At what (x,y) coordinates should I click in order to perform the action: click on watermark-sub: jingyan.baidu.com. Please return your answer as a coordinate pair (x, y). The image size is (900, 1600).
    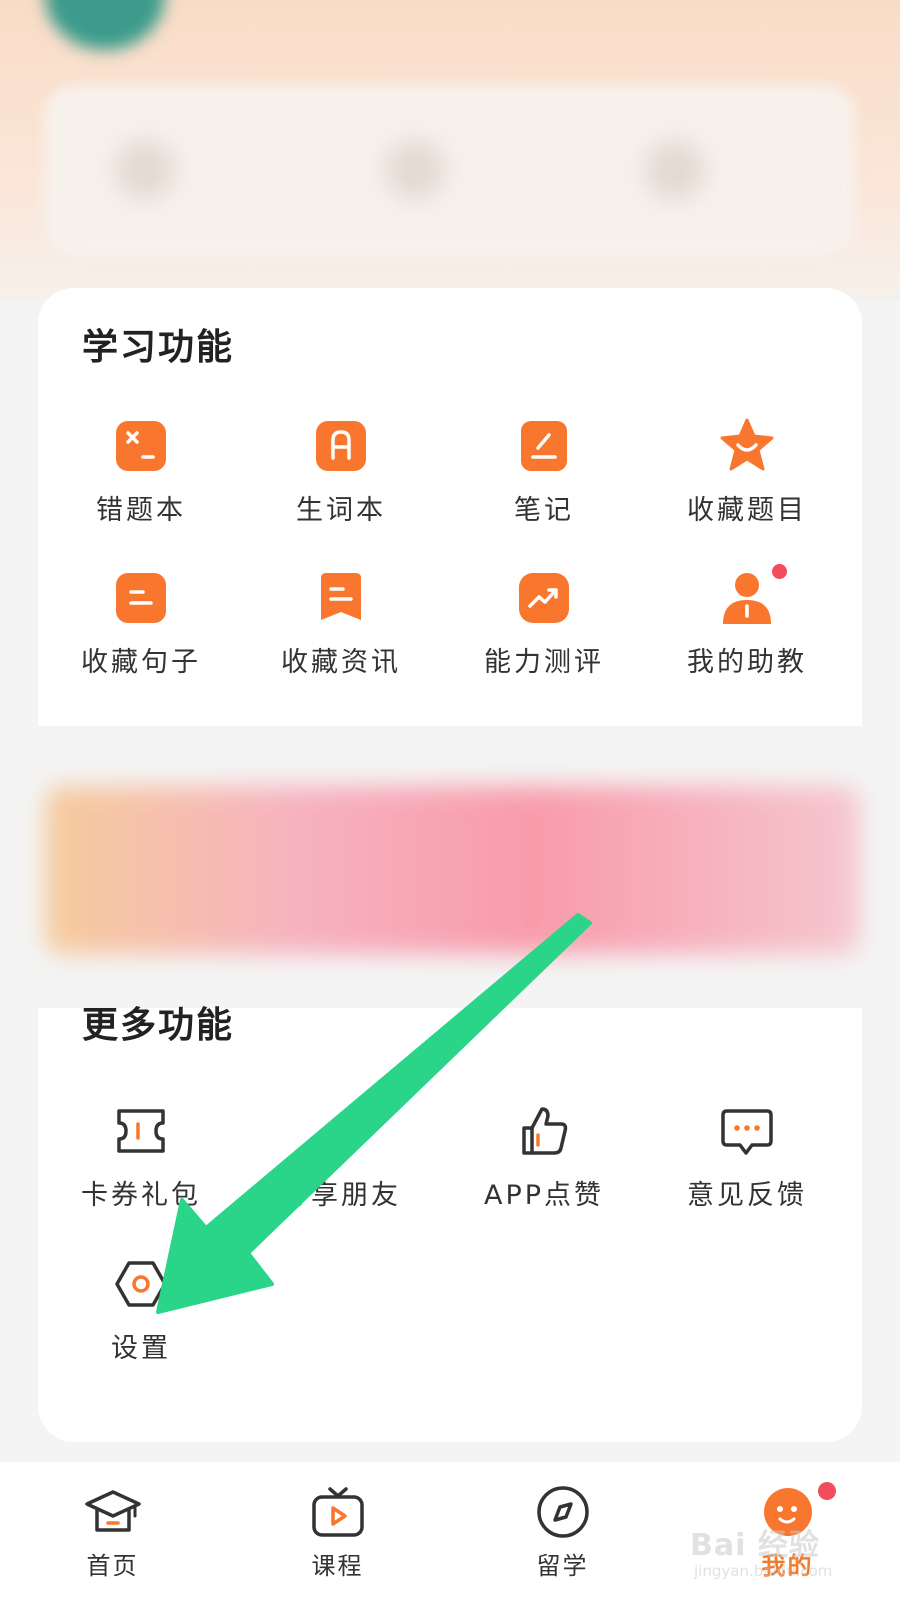
    Looking at the image, I should click on (763, 1571).